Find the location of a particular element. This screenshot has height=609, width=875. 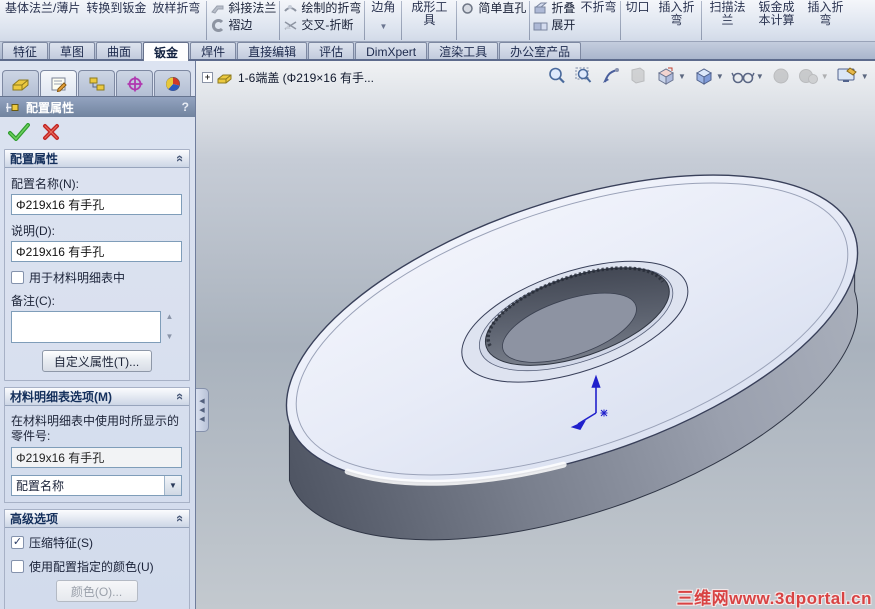

miter-flange-button: 斜接法兰 is located at coordinates (243, 8).